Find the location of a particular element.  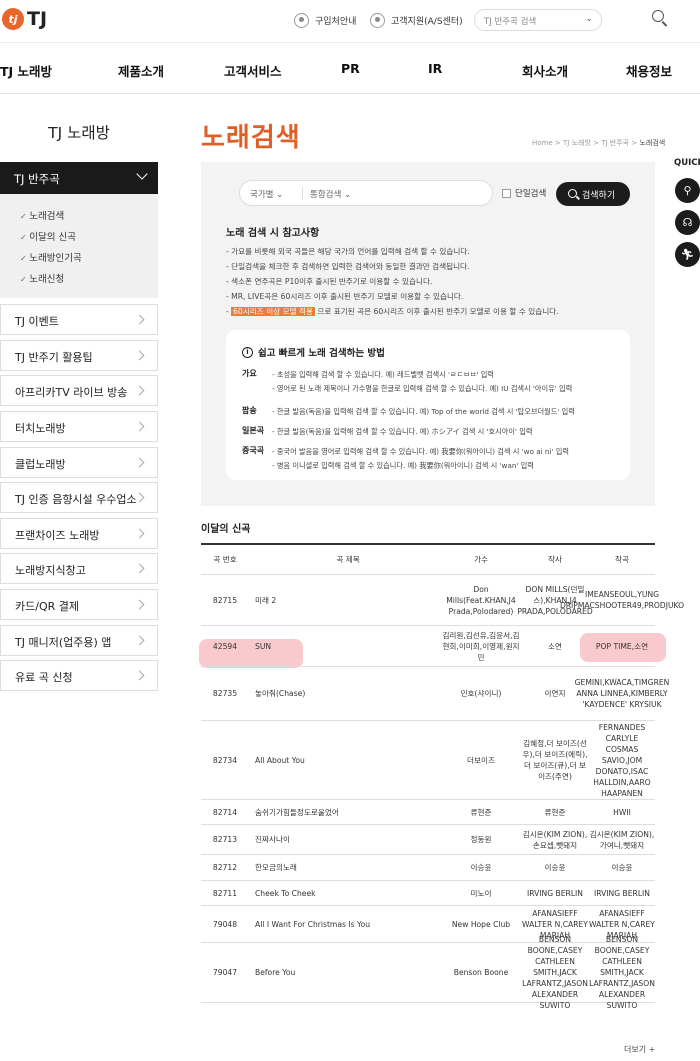

col-composer: 작곡 is located at coordinates (622, 559).